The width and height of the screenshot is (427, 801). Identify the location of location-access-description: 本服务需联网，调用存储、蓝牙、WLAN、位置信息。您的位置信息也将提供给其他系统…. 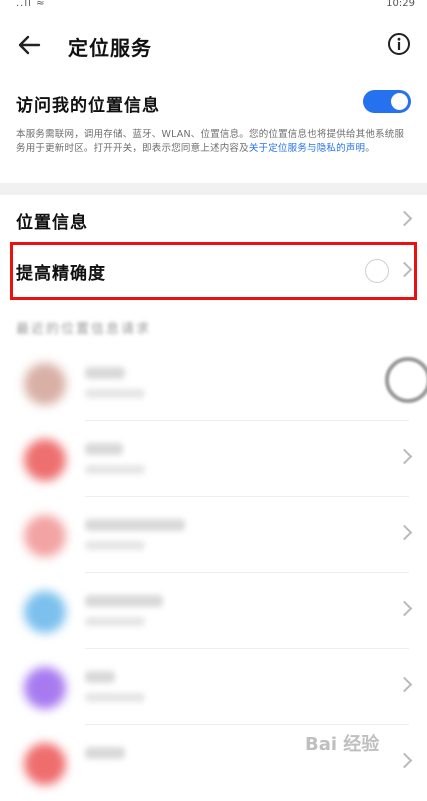
(214, 142).